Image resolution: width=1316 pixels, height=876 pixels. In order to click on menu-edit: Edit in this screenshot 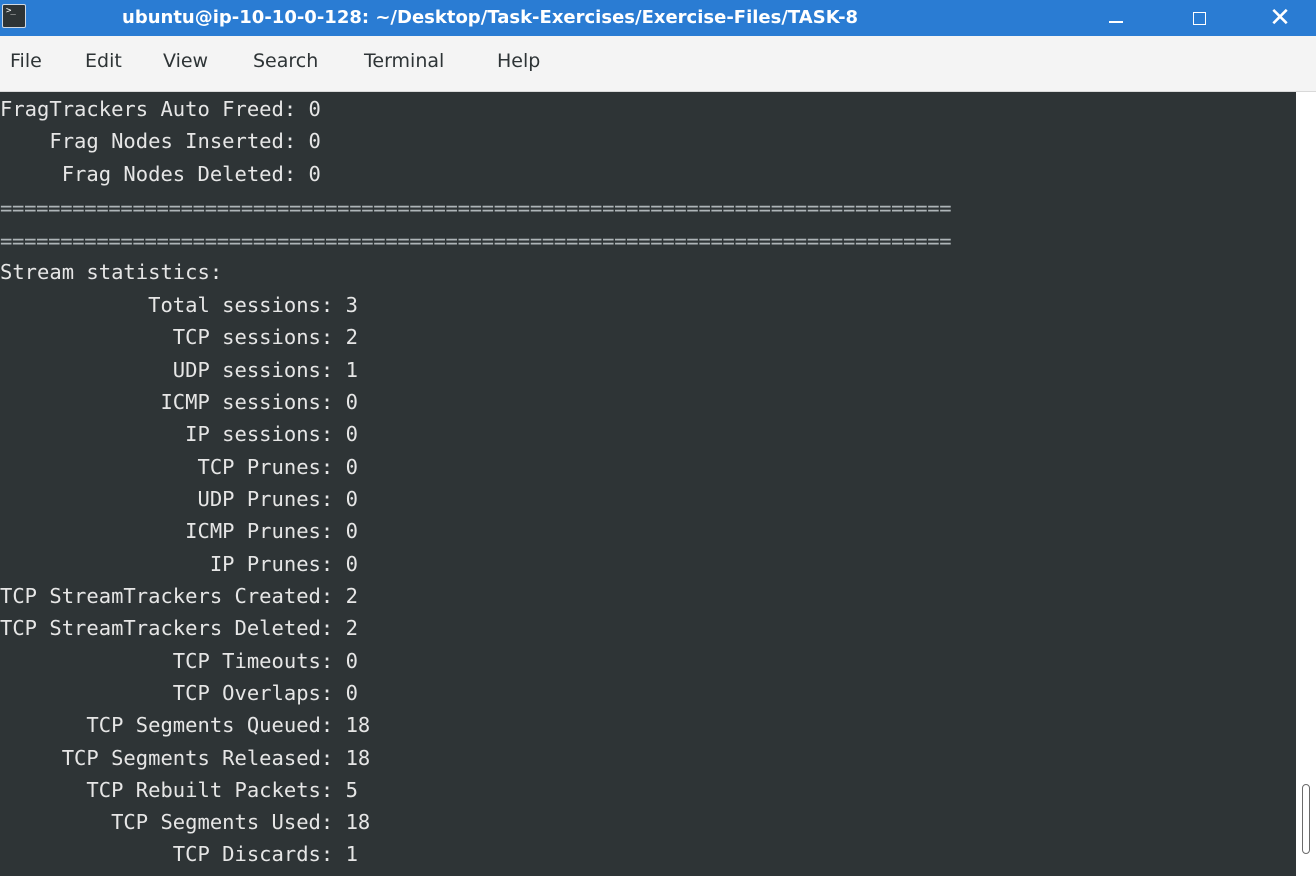, I will do `click(103, 61)`.